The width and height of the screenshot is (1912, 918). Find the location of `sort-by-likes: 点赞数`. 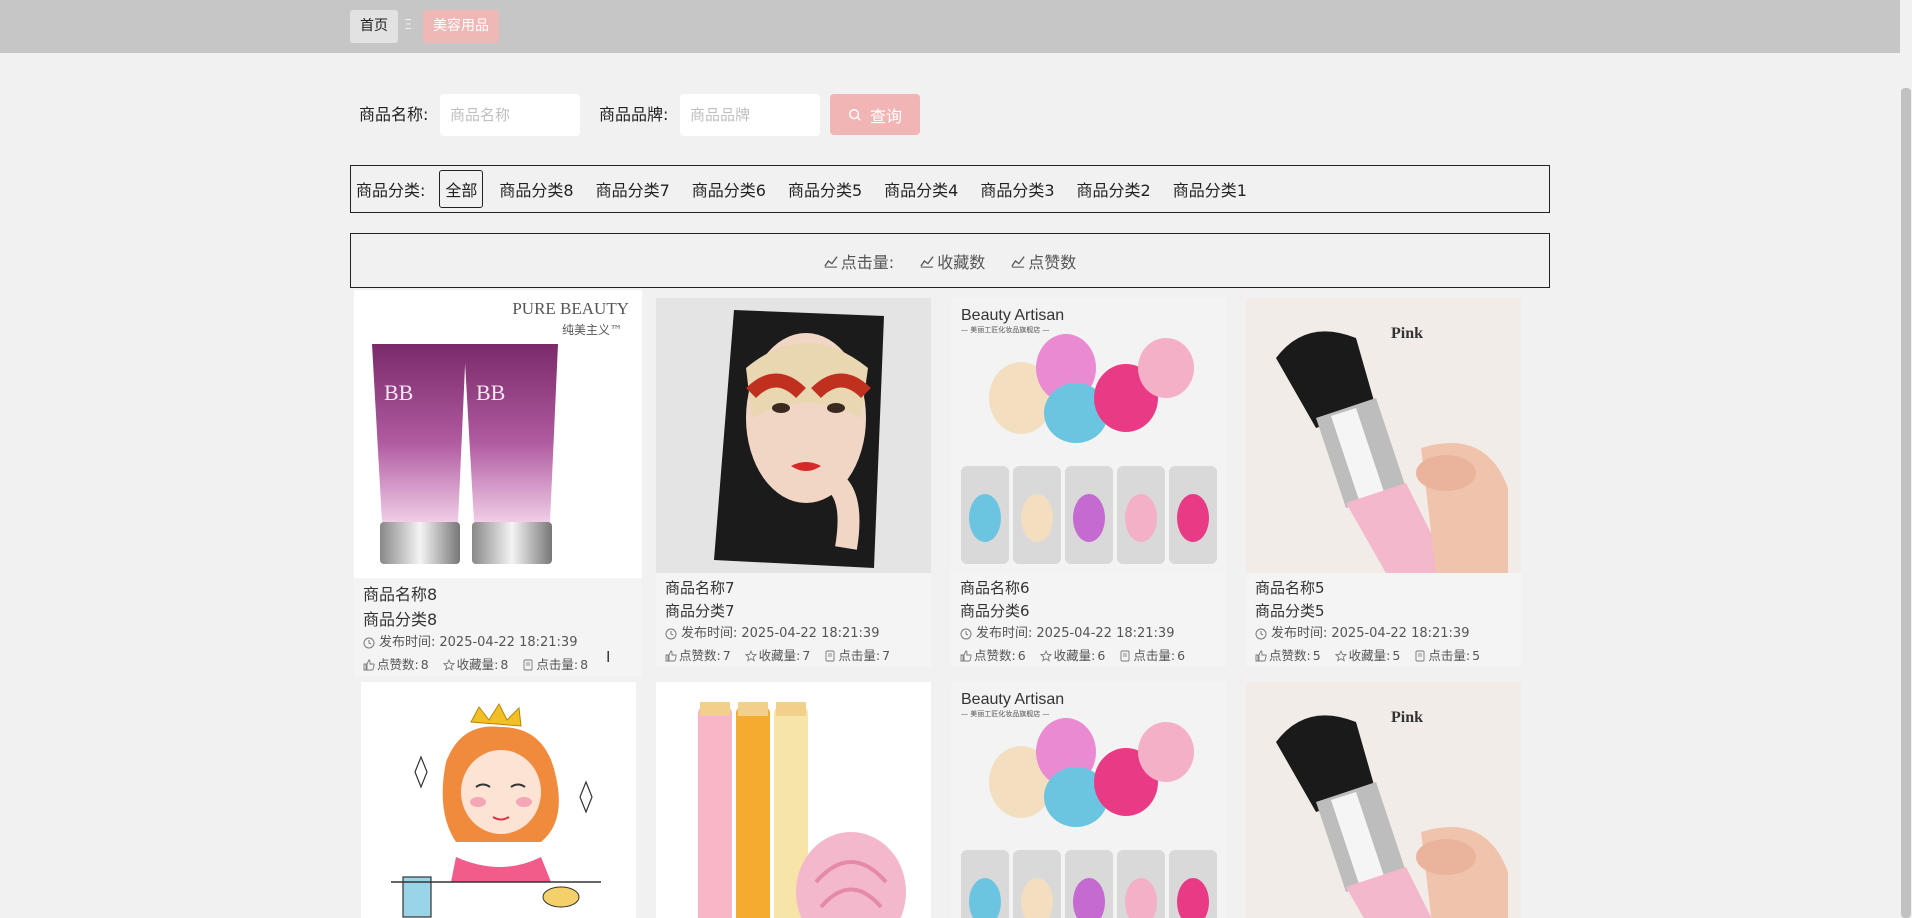

sort-by-likes: 点赞数 is located at coordinates (1043, 261).